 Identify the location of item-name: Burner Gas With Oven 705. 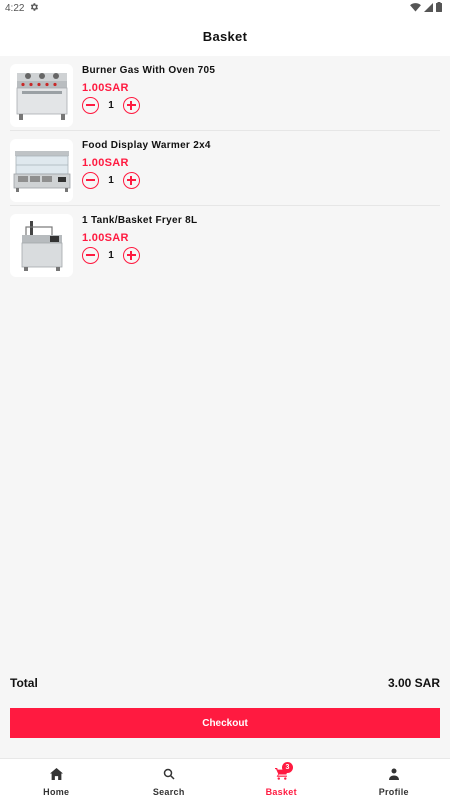
(149, 70).